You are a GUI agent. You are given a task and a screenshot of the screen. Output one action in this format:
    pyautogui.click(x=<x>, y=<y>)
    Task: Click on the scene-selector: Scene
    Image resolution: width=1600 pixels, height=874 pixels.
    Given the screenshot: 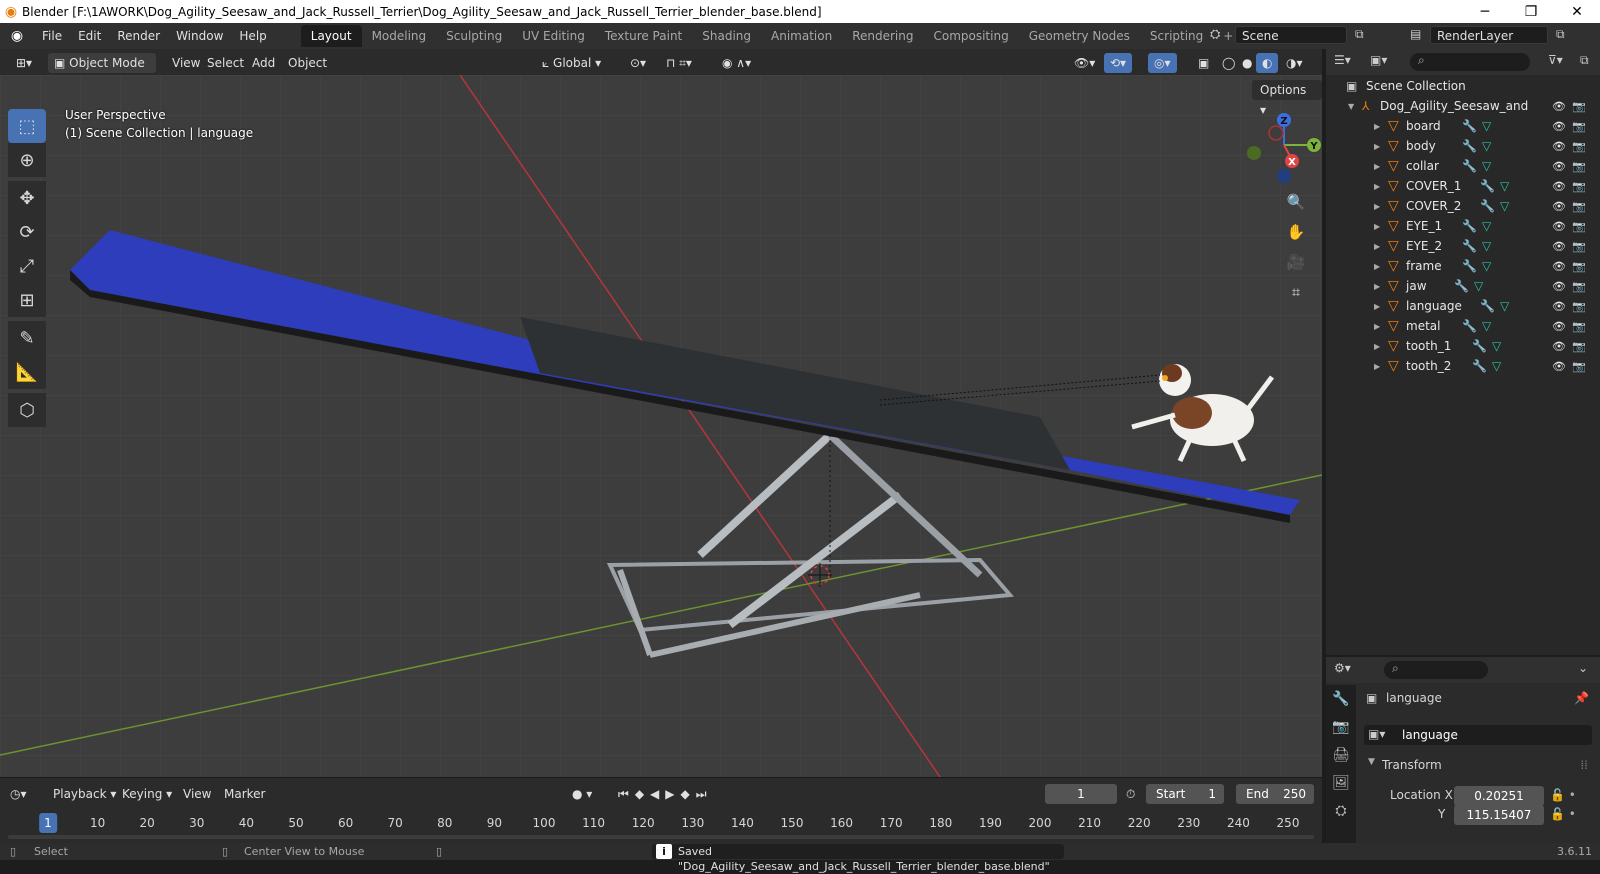 What is the action you would take?
    pyautogui.click(x=1291, y=35)
    